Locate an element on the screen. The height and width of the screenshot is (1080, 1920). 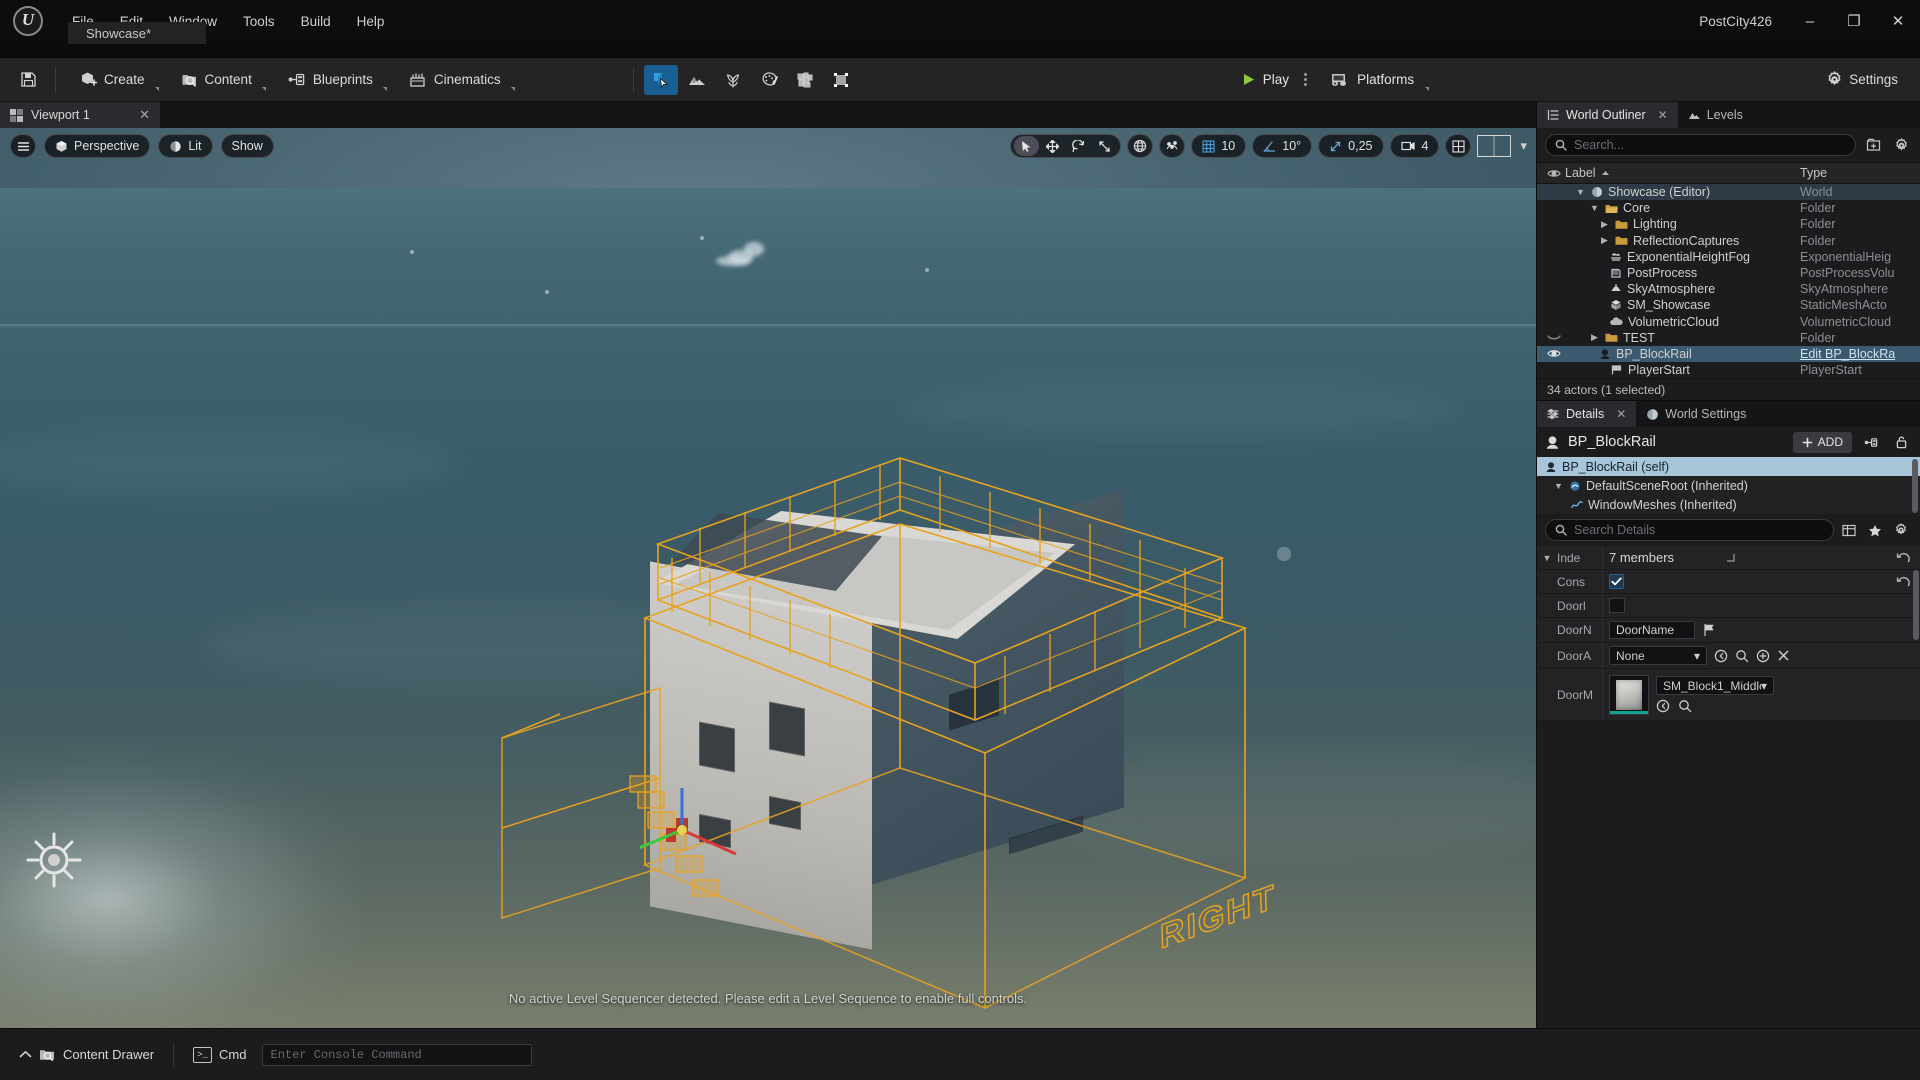
cmd-button: >_ Cmd is located at coordinates (219, 1055).